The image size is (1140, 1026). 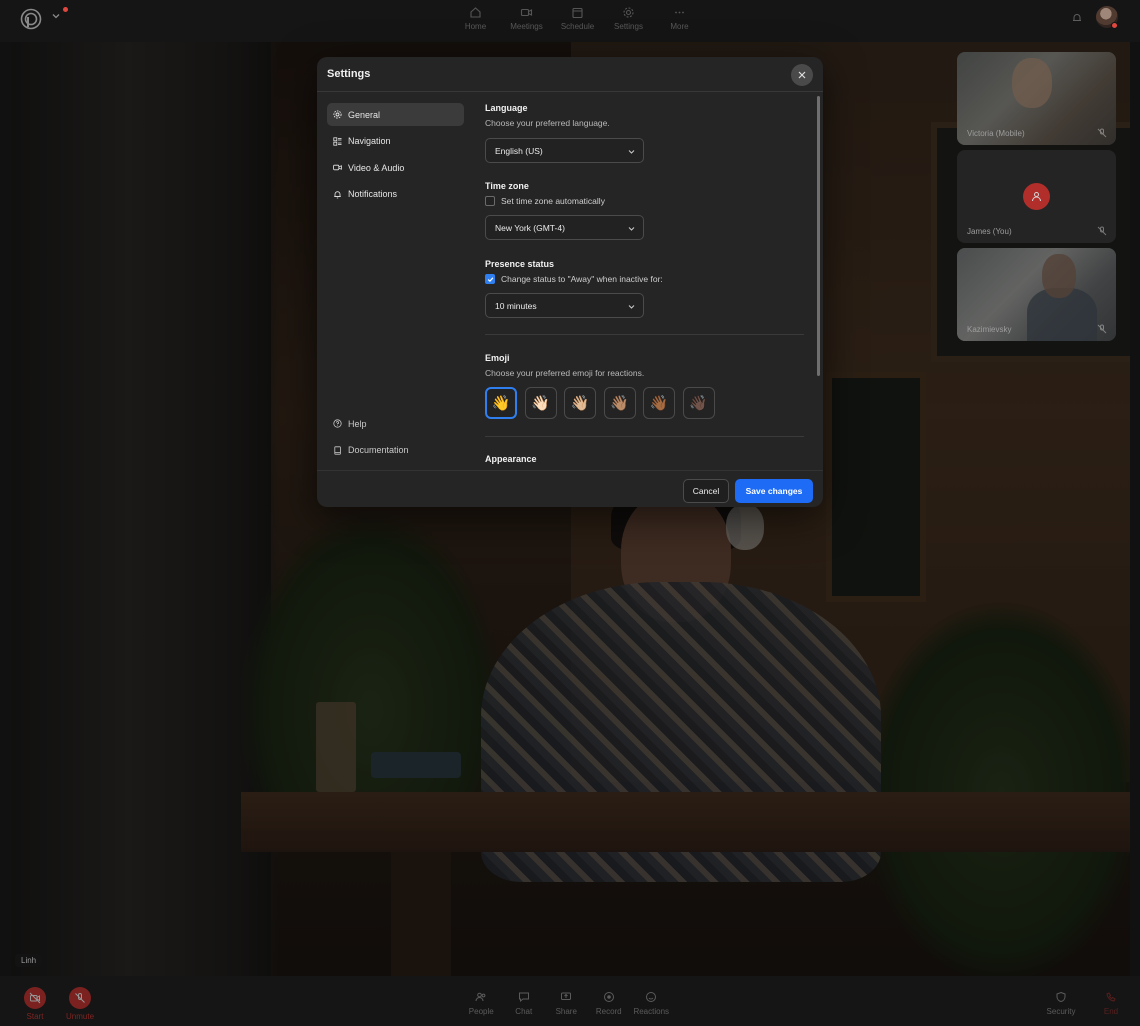 I want to click on nav-more: More, so click(x=679, y=18).